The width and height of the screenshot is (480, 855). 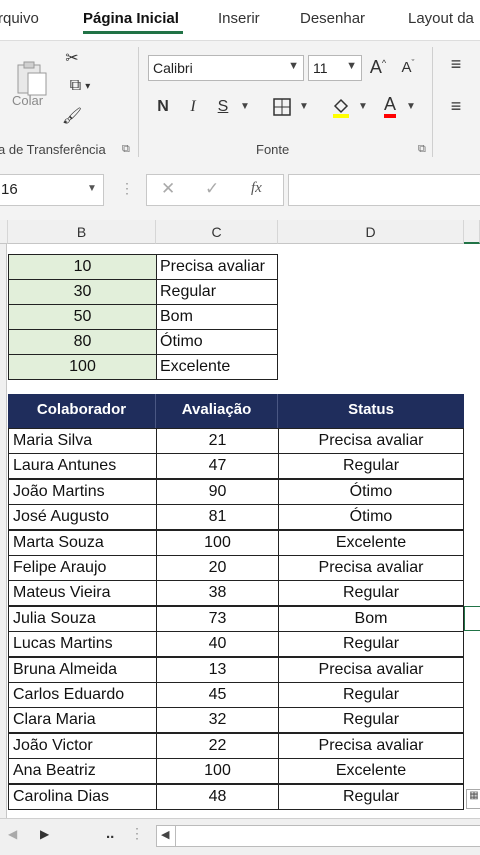 I want to click on ref-value-cell: 30, so click(x=82, y=292).